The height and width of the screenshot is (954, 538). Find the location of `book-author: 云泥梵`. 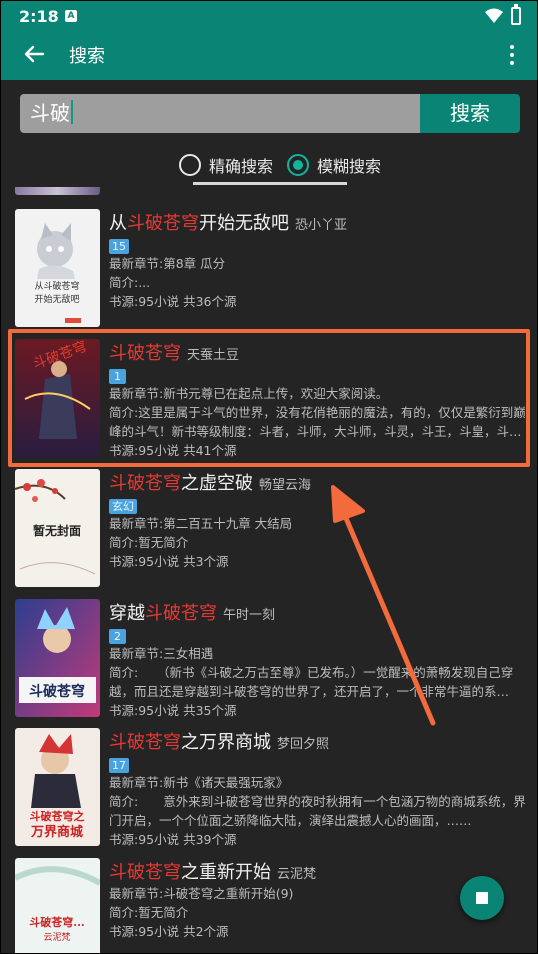

book-author: 云泥梵 is located at coordinates (297, 874).